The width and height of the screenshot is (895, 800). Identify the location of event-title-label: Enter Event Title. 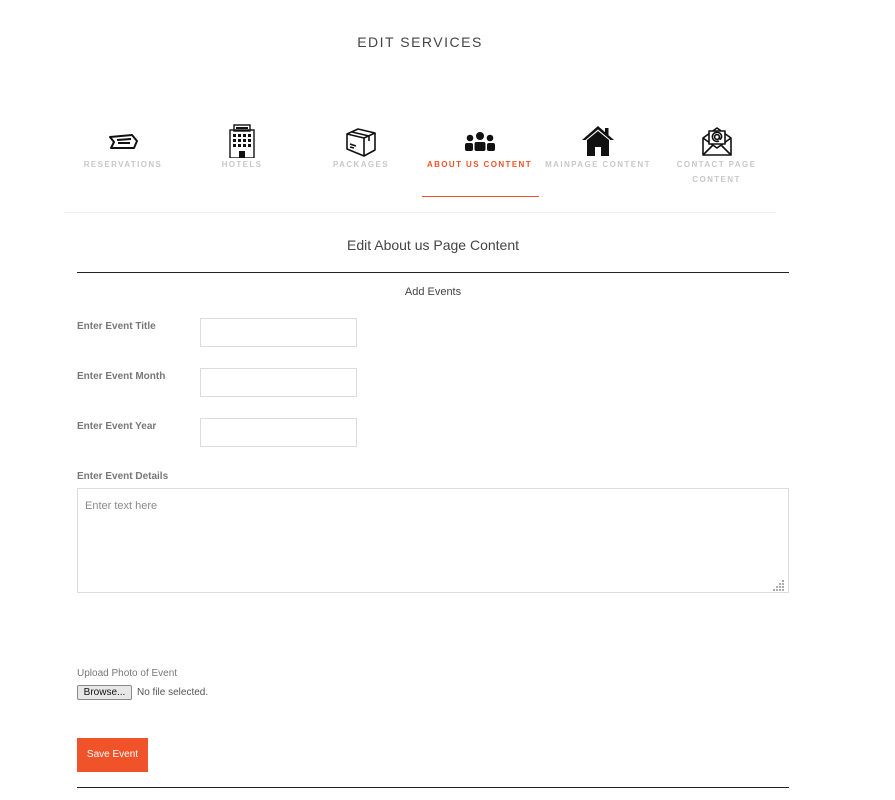
(116, 326).